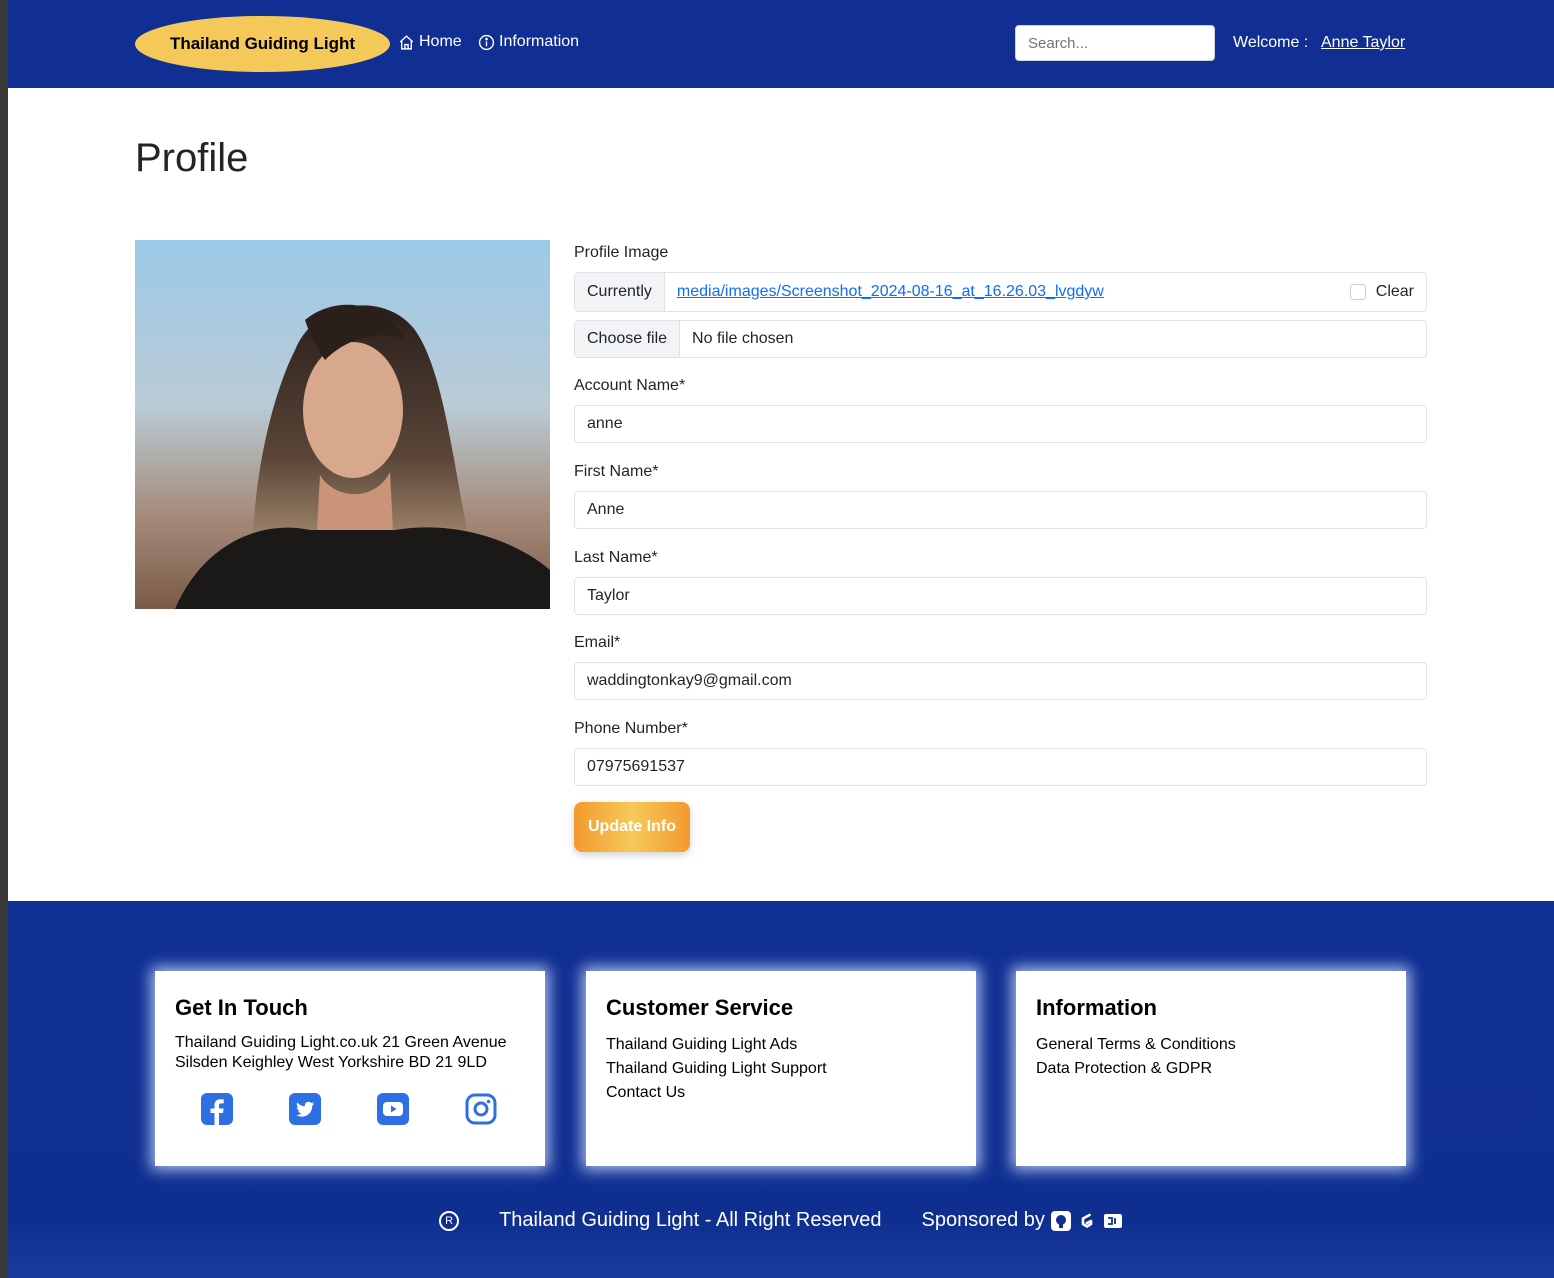  What do you see at coordinates (1113, 1221) in the screenshot?
I see `code-institute-icon` at bounding box center [1113, 1221].